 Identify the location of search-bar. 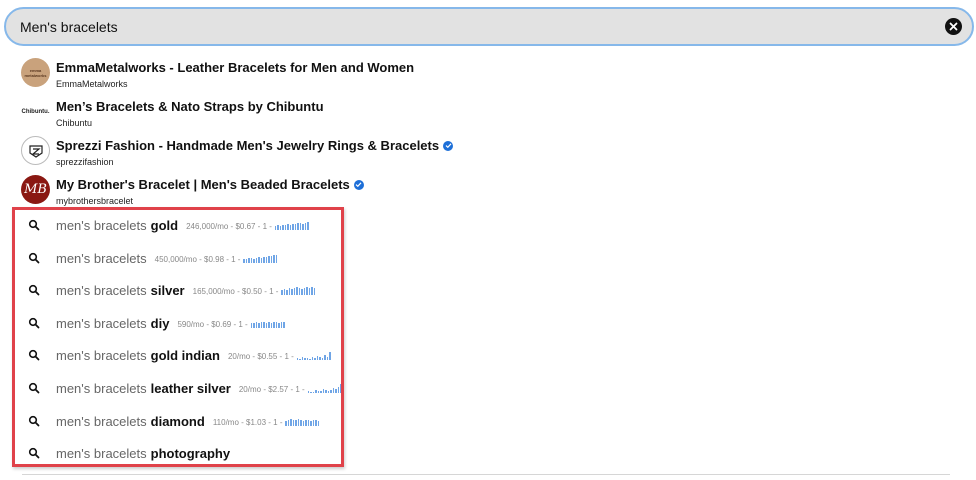
(489, 26).